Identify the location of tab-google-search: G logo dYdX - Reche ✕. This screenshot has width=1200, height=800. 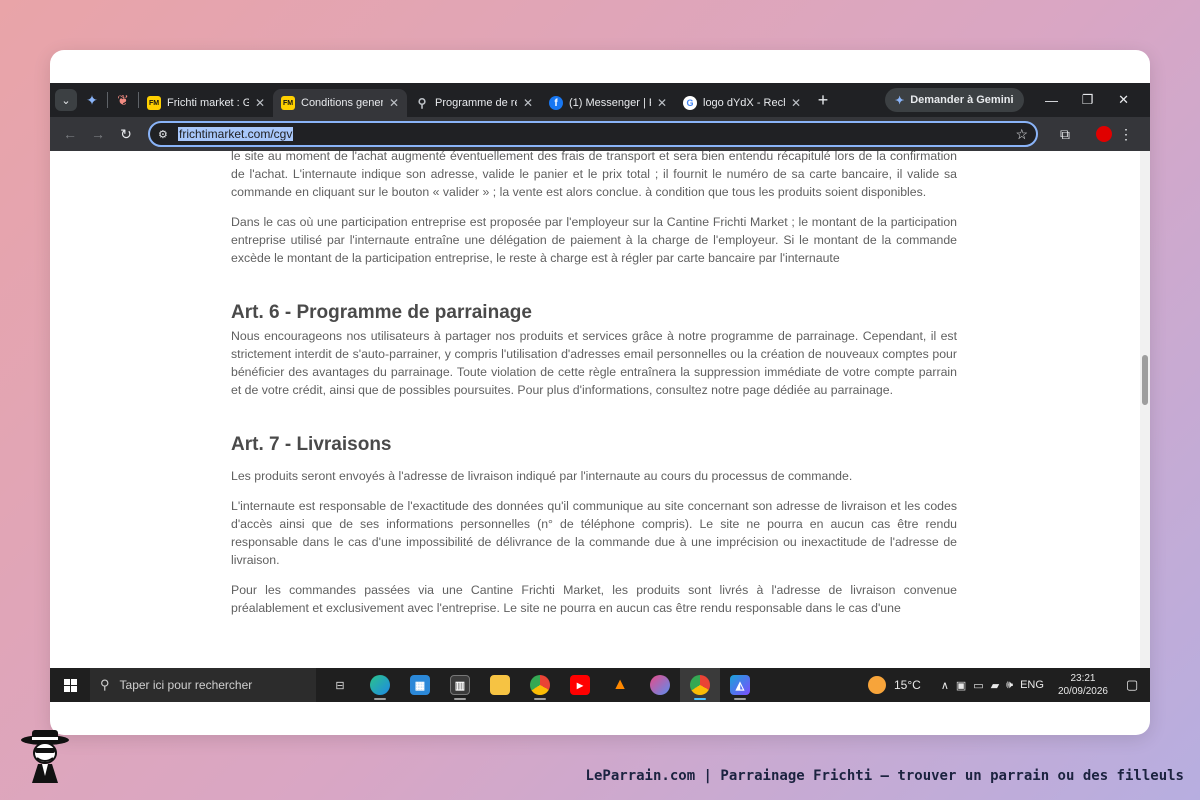
(742, 103).